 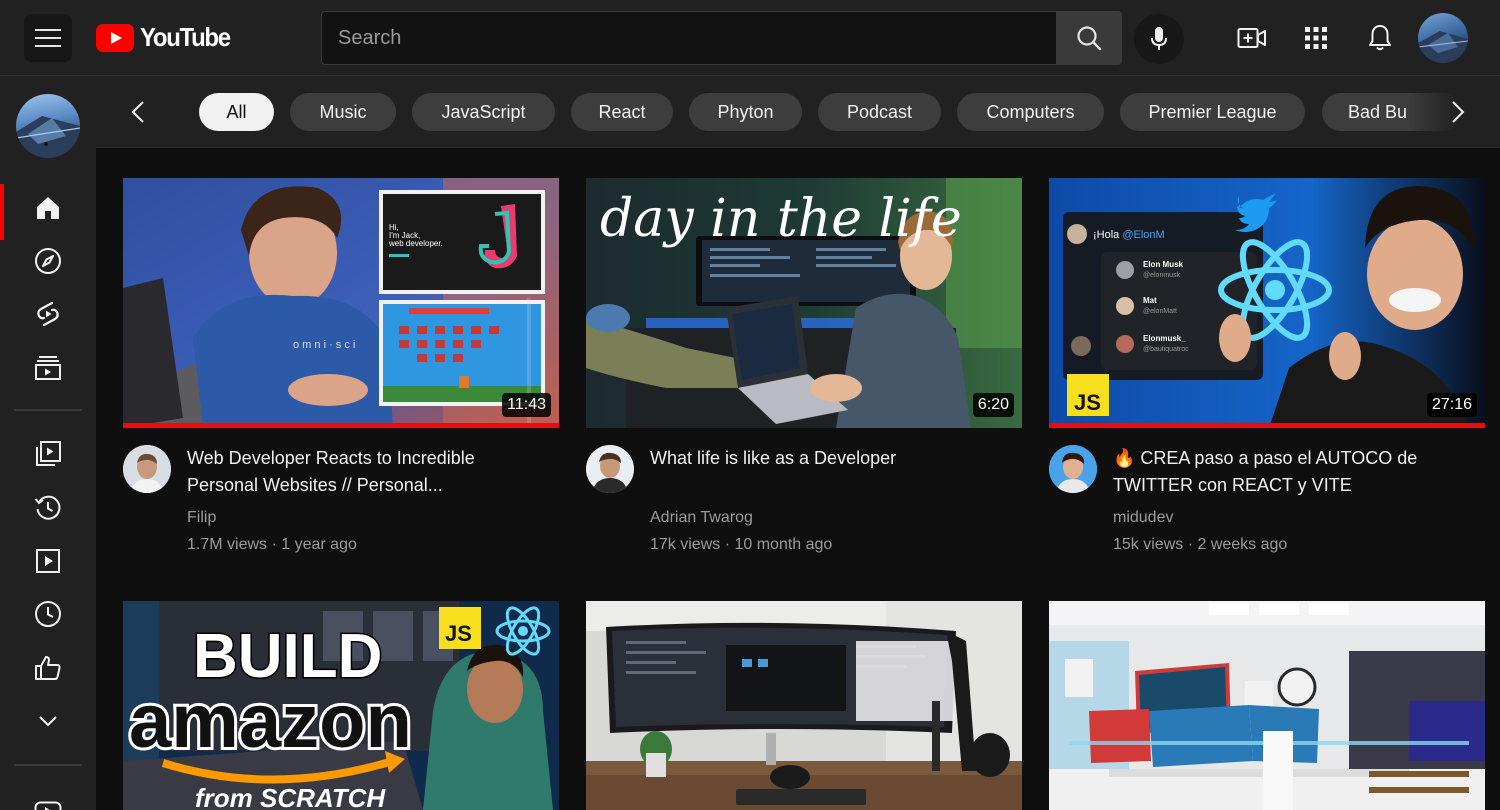 I want to click on sidebar-item-show-more, so click(x=48, y=721).